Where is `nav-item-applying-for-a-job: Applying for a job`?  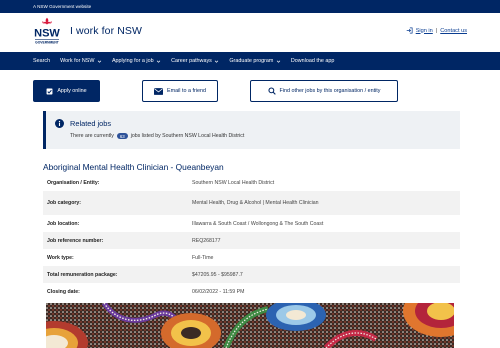
nav-item-applying-for-a-job: Applying for a job is located at coordinates (136, 61).